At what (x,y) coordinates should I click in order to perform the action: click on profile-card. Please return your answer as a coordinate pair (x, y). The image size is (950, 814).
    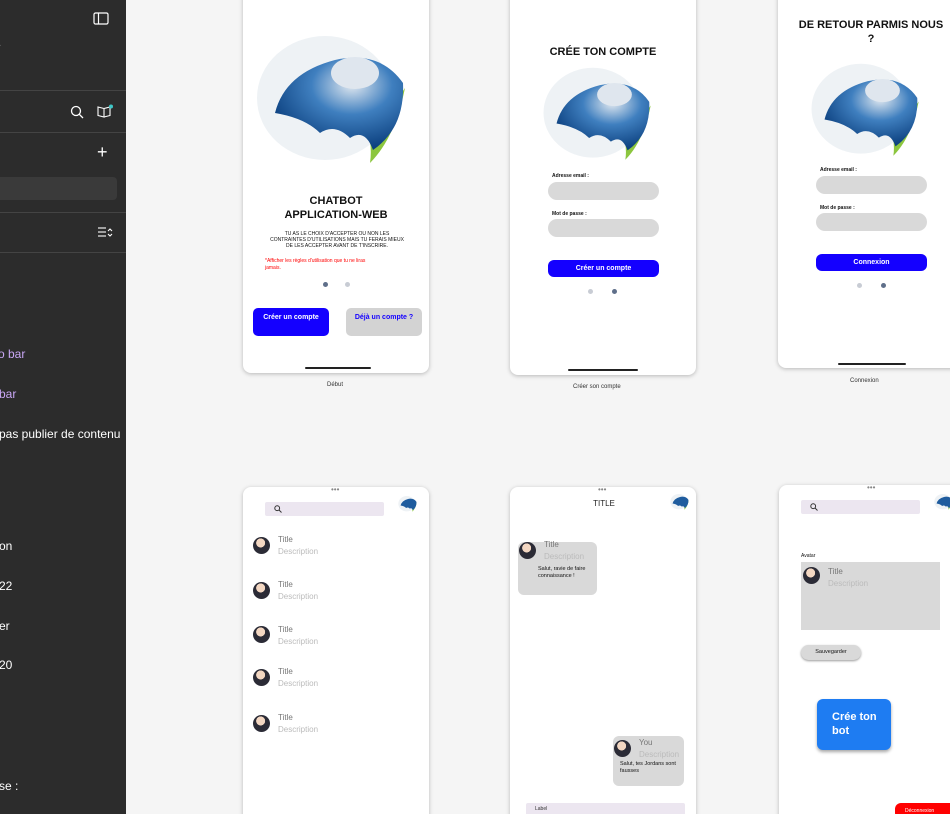
    Looking at the image, I should click on (870, 596).